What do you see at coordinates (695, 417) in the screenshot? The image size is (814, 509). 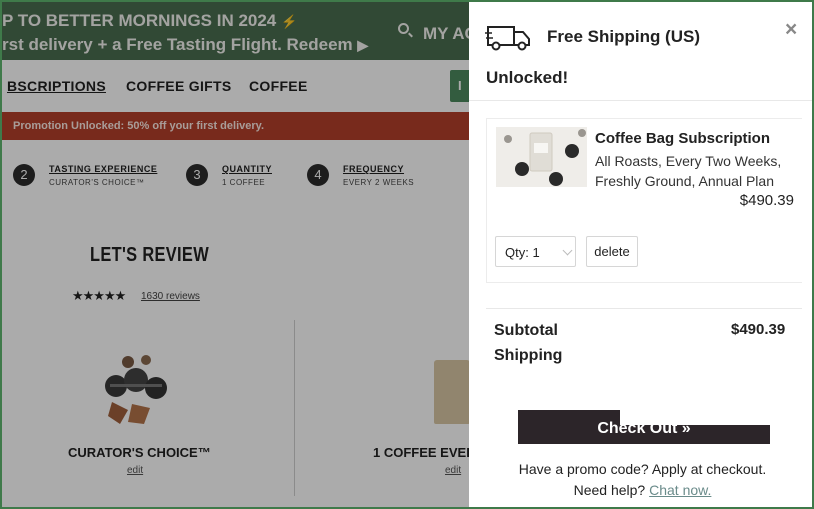 I see `checkout-render-artifact` at bounding box center [695, 417].